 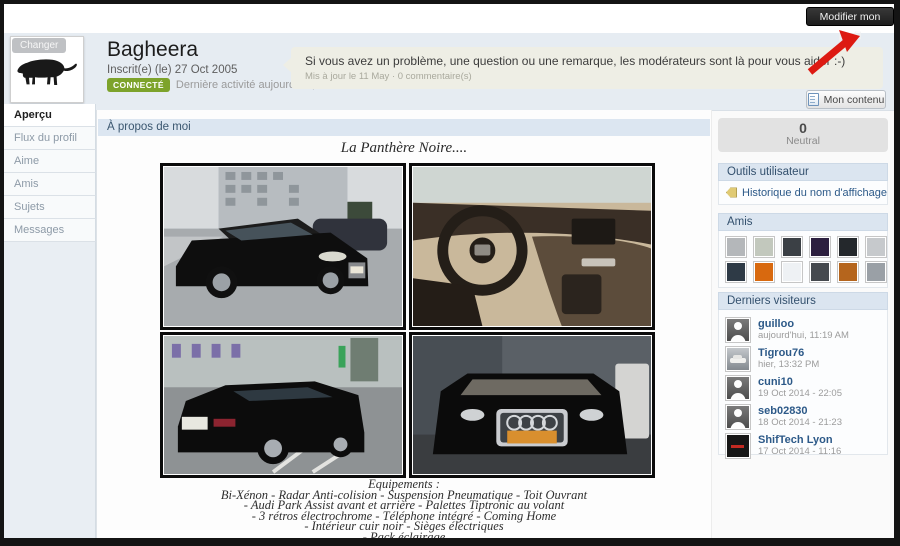 I want to click on audi-front-grille-image, so click(x=532, y=405).